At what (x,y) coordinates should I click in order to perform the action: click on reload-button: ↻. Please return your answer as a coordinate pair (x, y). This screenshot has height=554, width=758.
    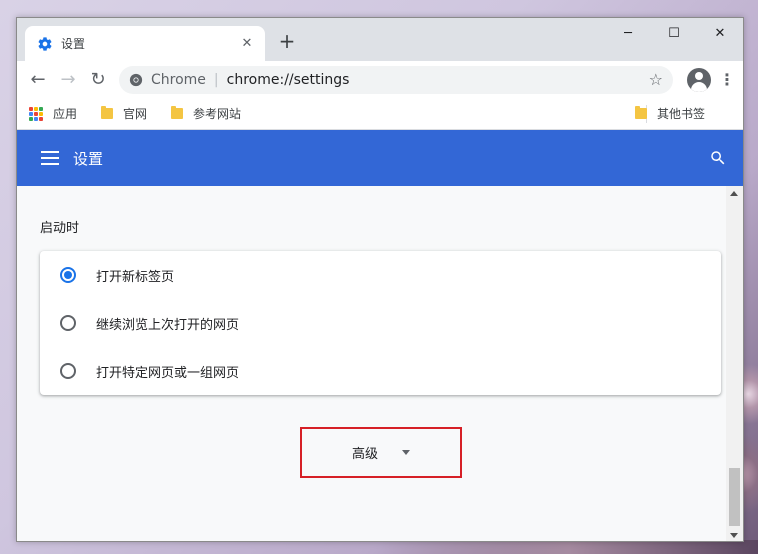
    Looking at the image, I should click on (98, 80).